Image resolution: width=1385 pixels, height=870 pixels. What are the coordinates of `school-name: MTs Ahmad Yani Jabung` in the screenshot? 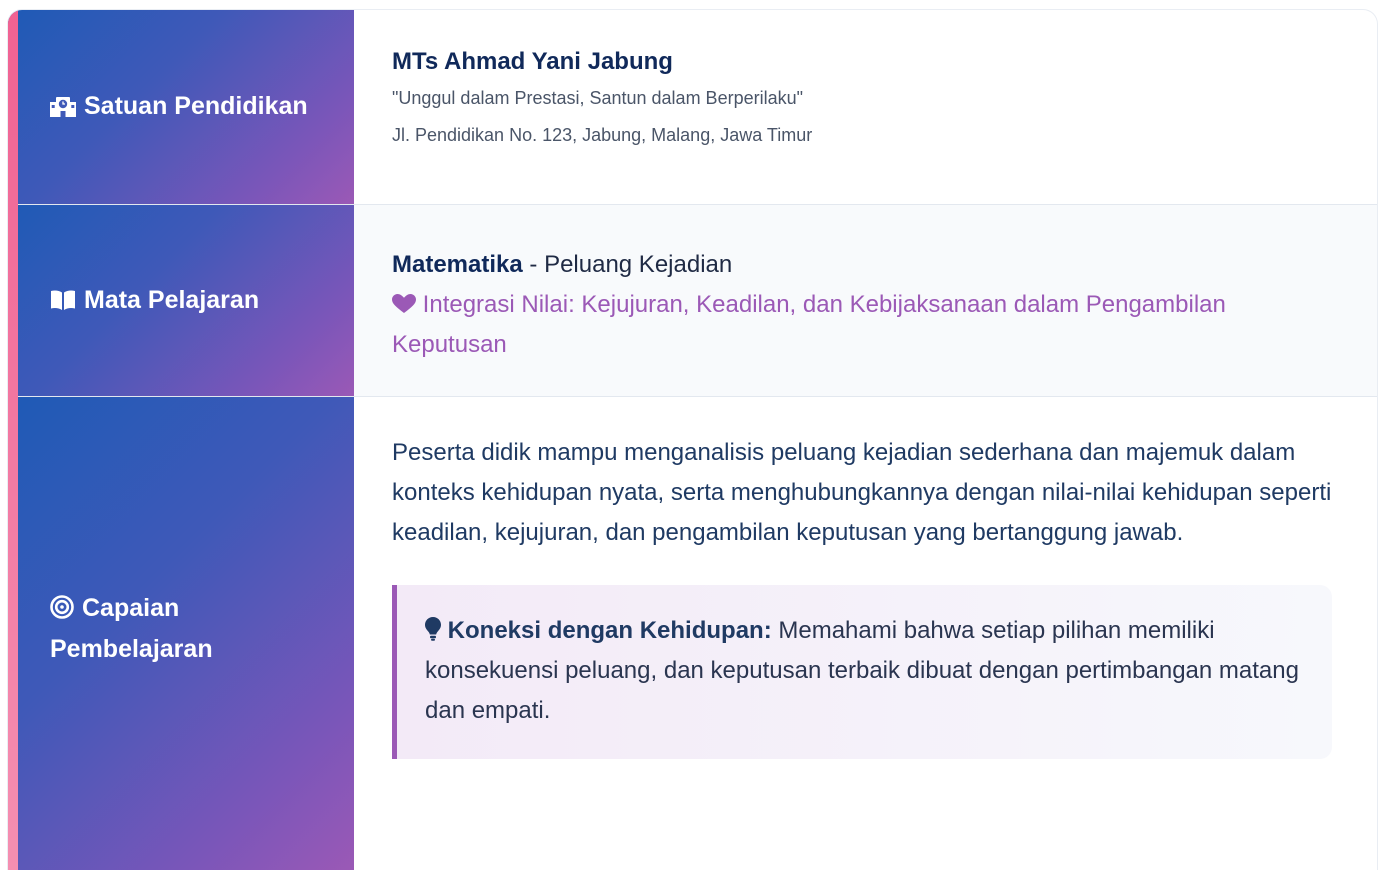 It's located at (532, 61).